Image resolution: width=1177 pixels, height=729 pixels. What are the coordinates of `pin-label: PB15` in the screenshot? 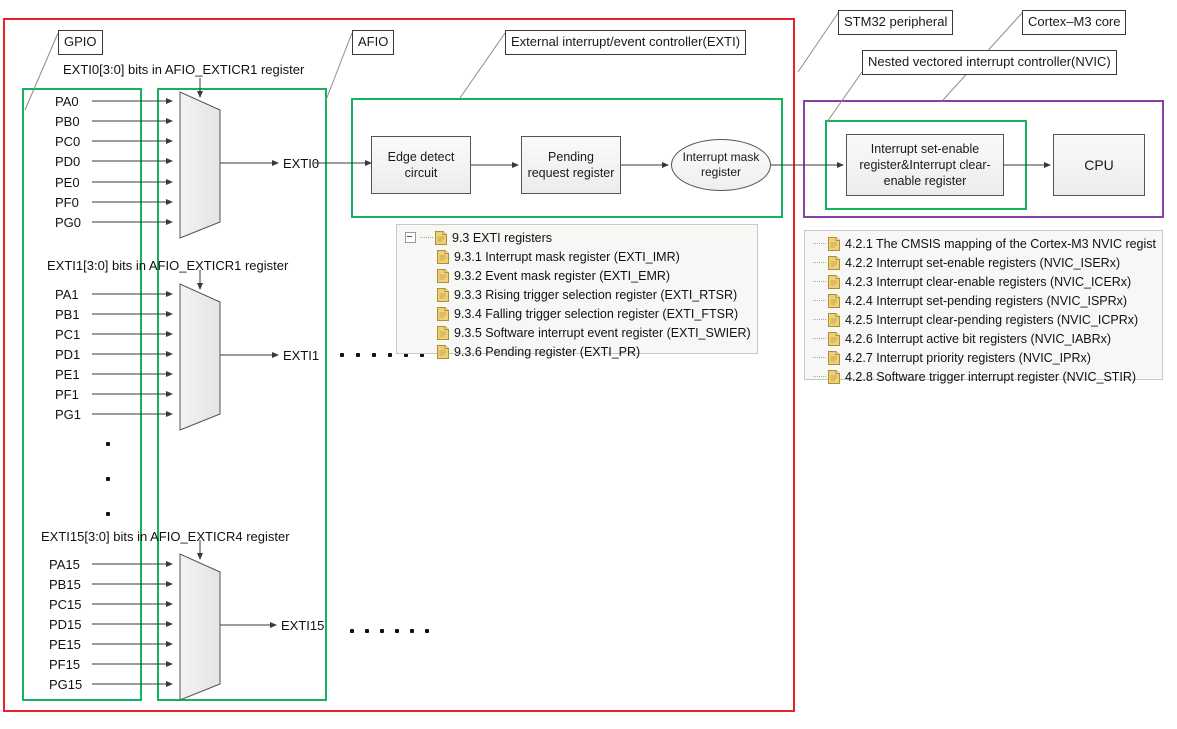 It's located at (65, 584).